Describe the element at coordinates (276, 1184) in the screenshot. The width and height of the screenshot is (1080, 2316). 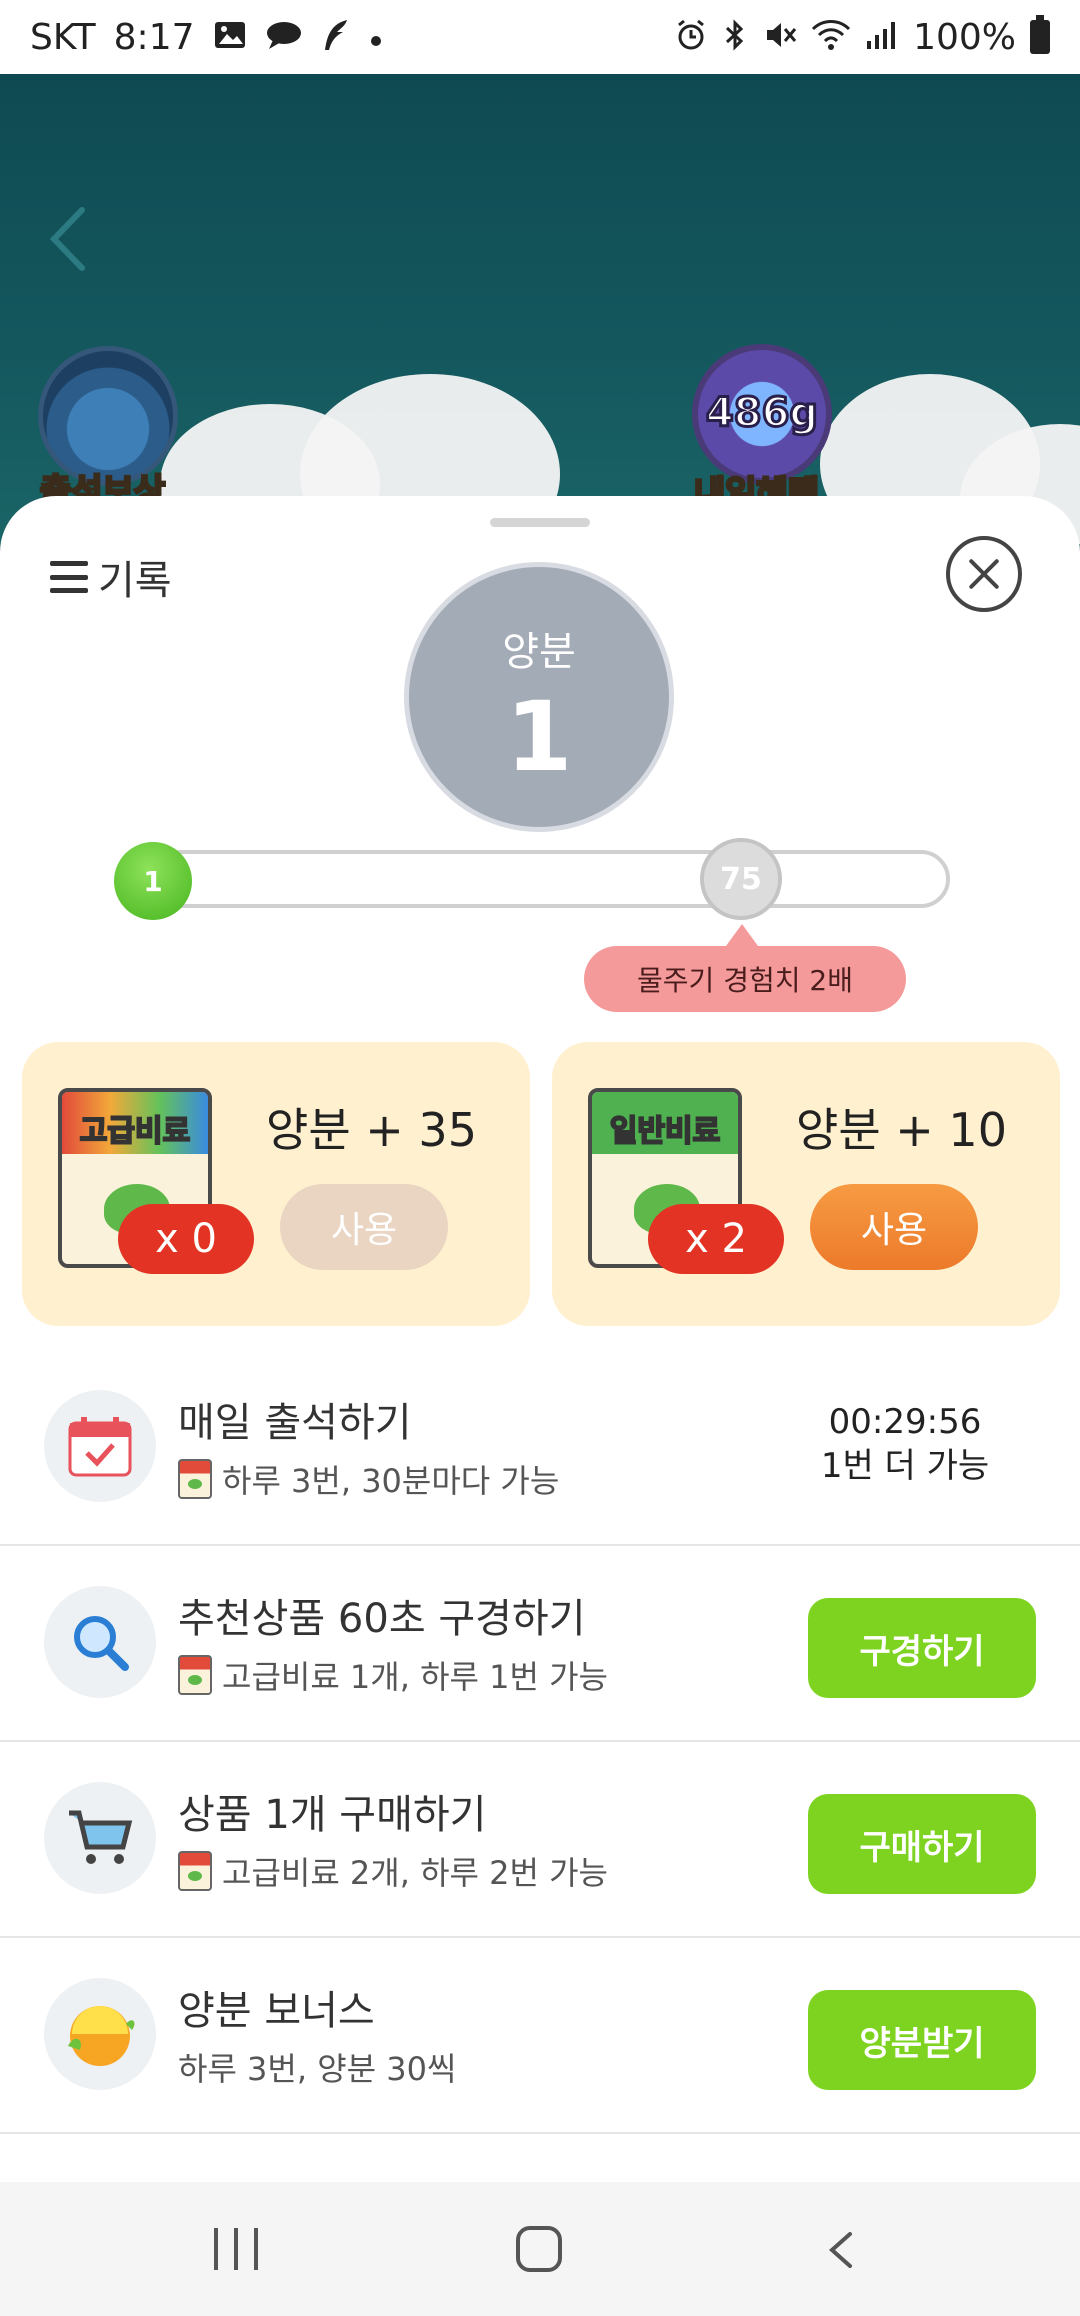
I see `premium-fertilizer-card: 고급비료 x 0 양분 + 35 사용` at that location.